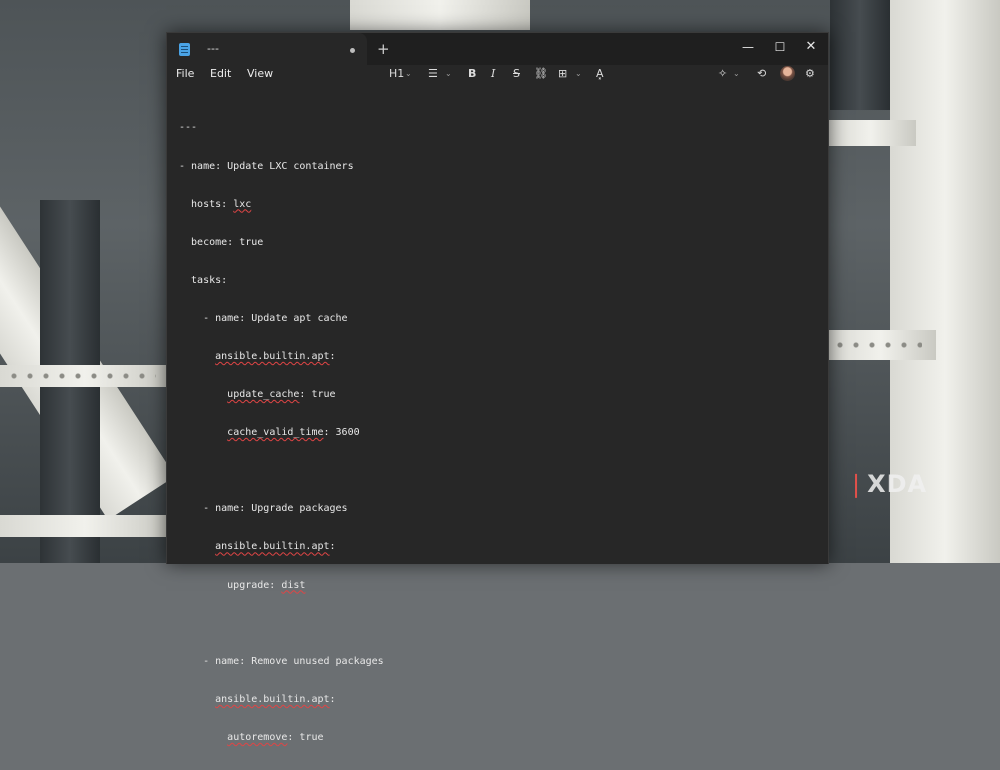 The image size is (1000, 770). Describe the element at coordinates (184, 49) in the screenshot. I see `notepad-icon` at that location.